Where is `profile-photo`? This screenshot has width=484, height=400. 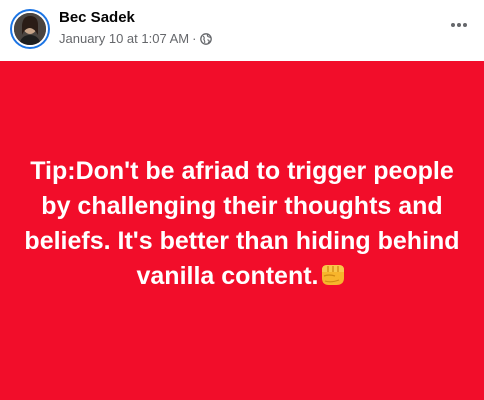
profile-photo is located at coordinates (30, 29).